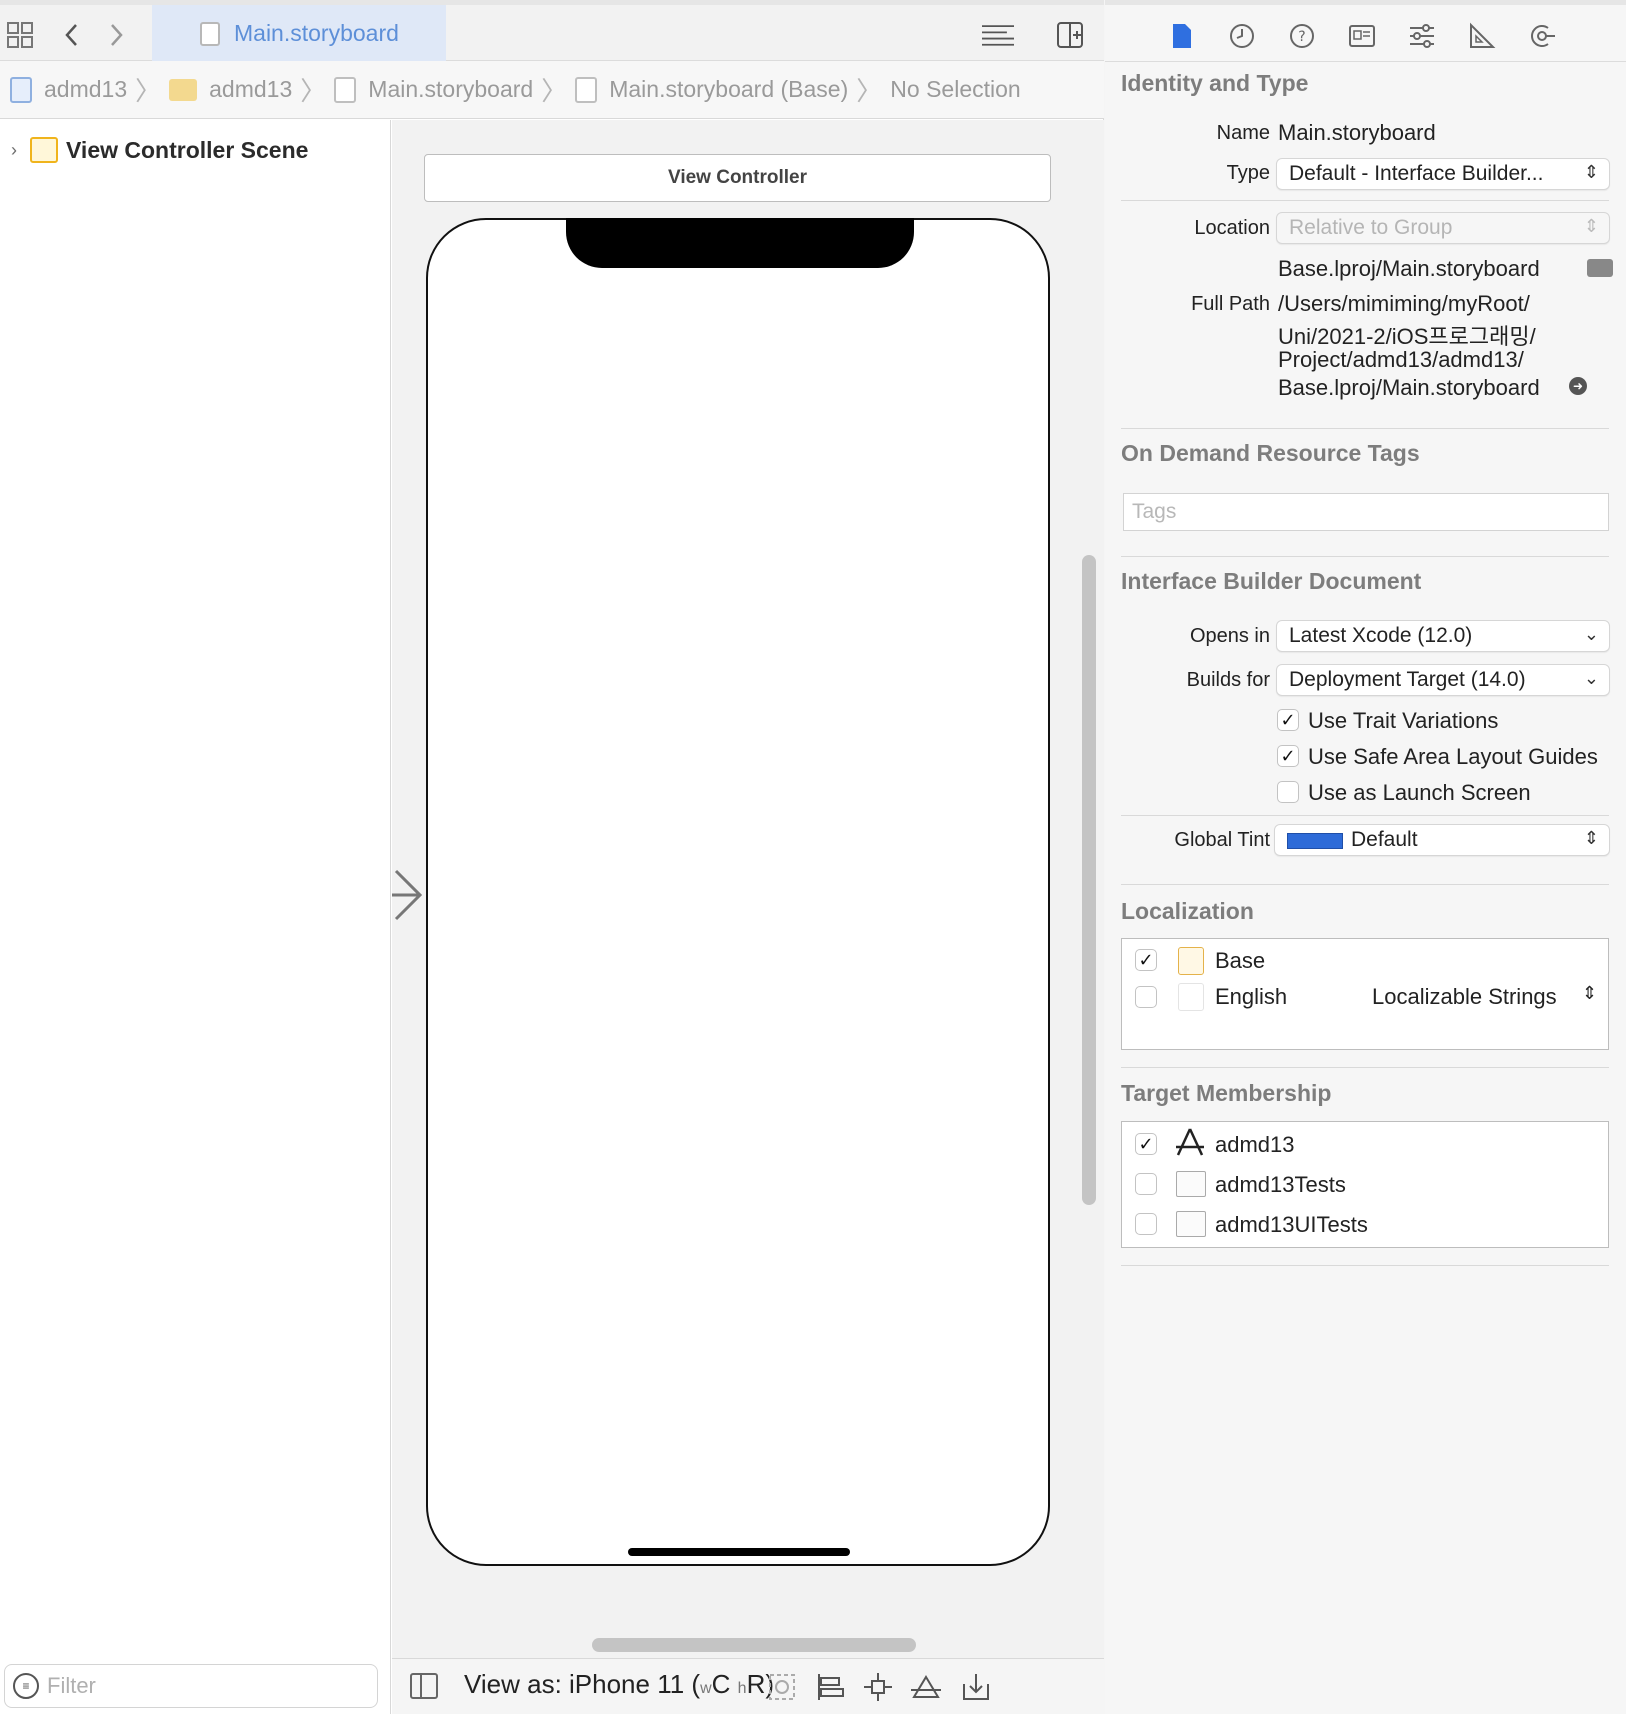 The height and width of the screenshot is (1714, 1626). What do you see at coordinates (1255, 1144) in the screenshot?
I see `target-admd13-label: admd13` at bounding box center [1255, 1144].